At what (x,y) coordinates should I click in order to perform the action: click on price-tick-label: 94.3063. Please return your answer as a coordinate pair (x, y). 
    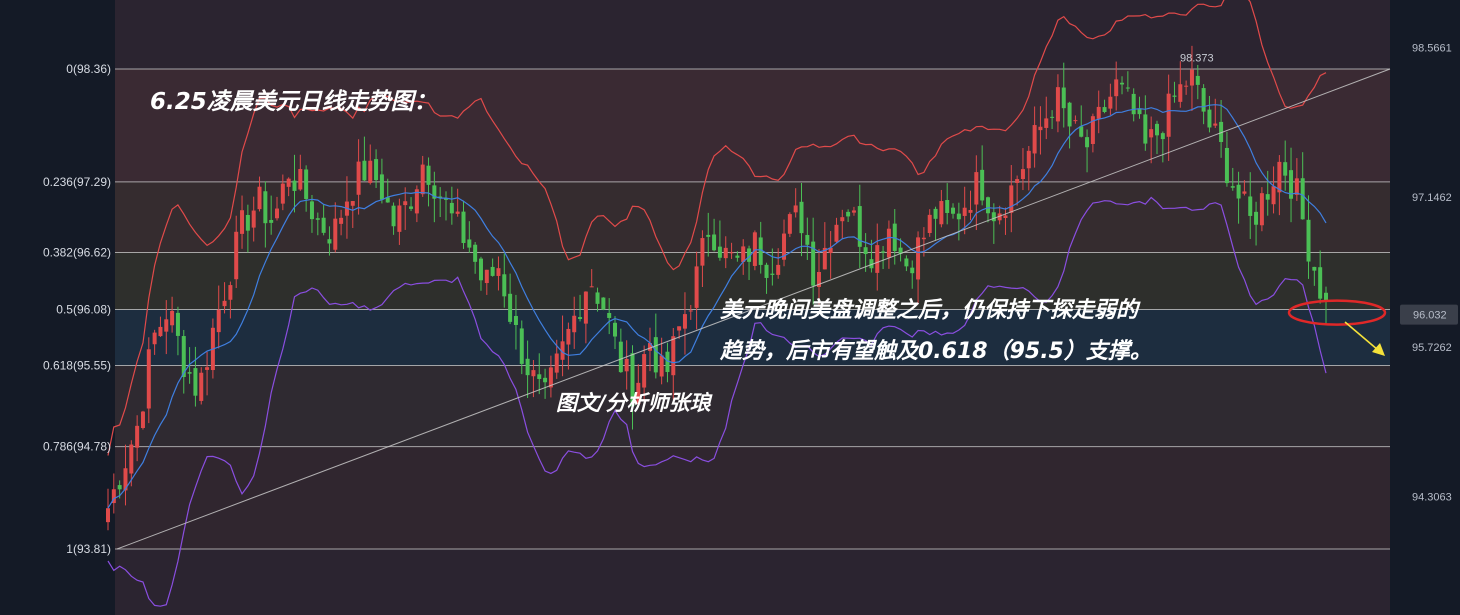
    Looking at the image, I should click on (1432, 498).